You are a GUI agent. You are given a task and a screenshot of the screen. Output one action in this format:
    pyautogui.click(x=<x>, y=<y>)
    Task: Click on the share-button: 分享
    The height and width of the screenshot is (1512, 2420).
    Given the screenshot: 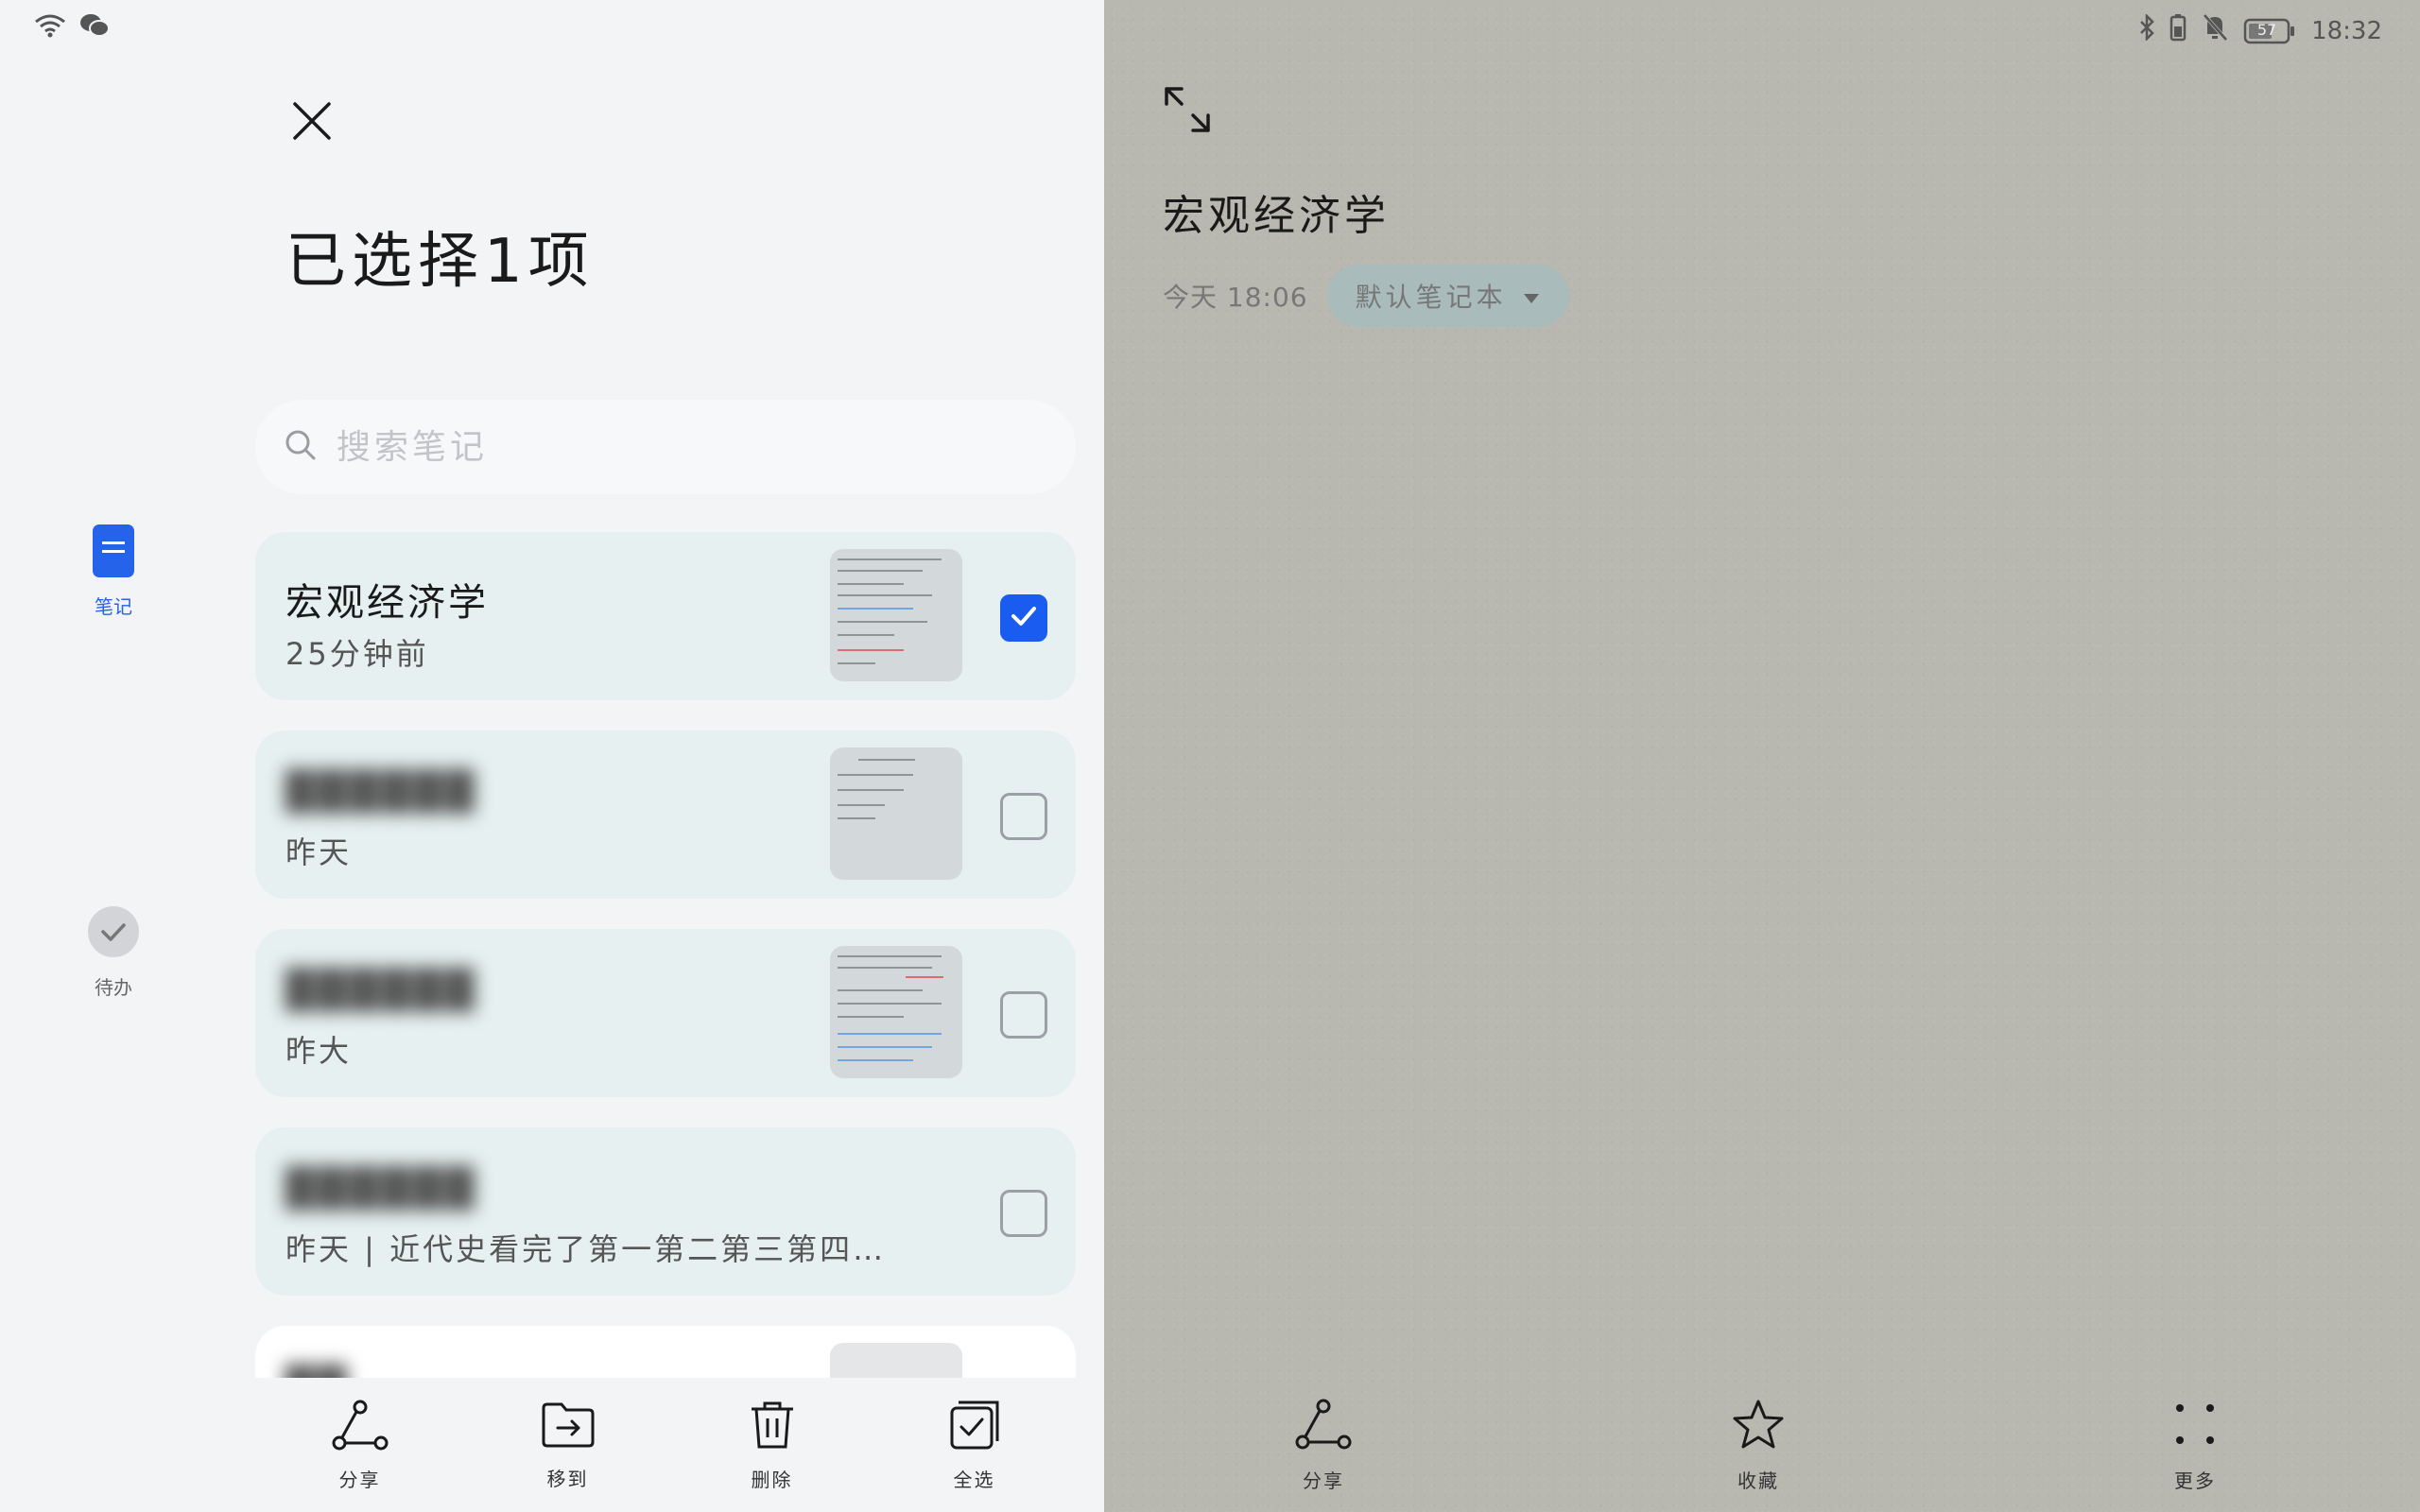 What is the action you would take?
    pyautogui.click(x=360, y=1446)
    